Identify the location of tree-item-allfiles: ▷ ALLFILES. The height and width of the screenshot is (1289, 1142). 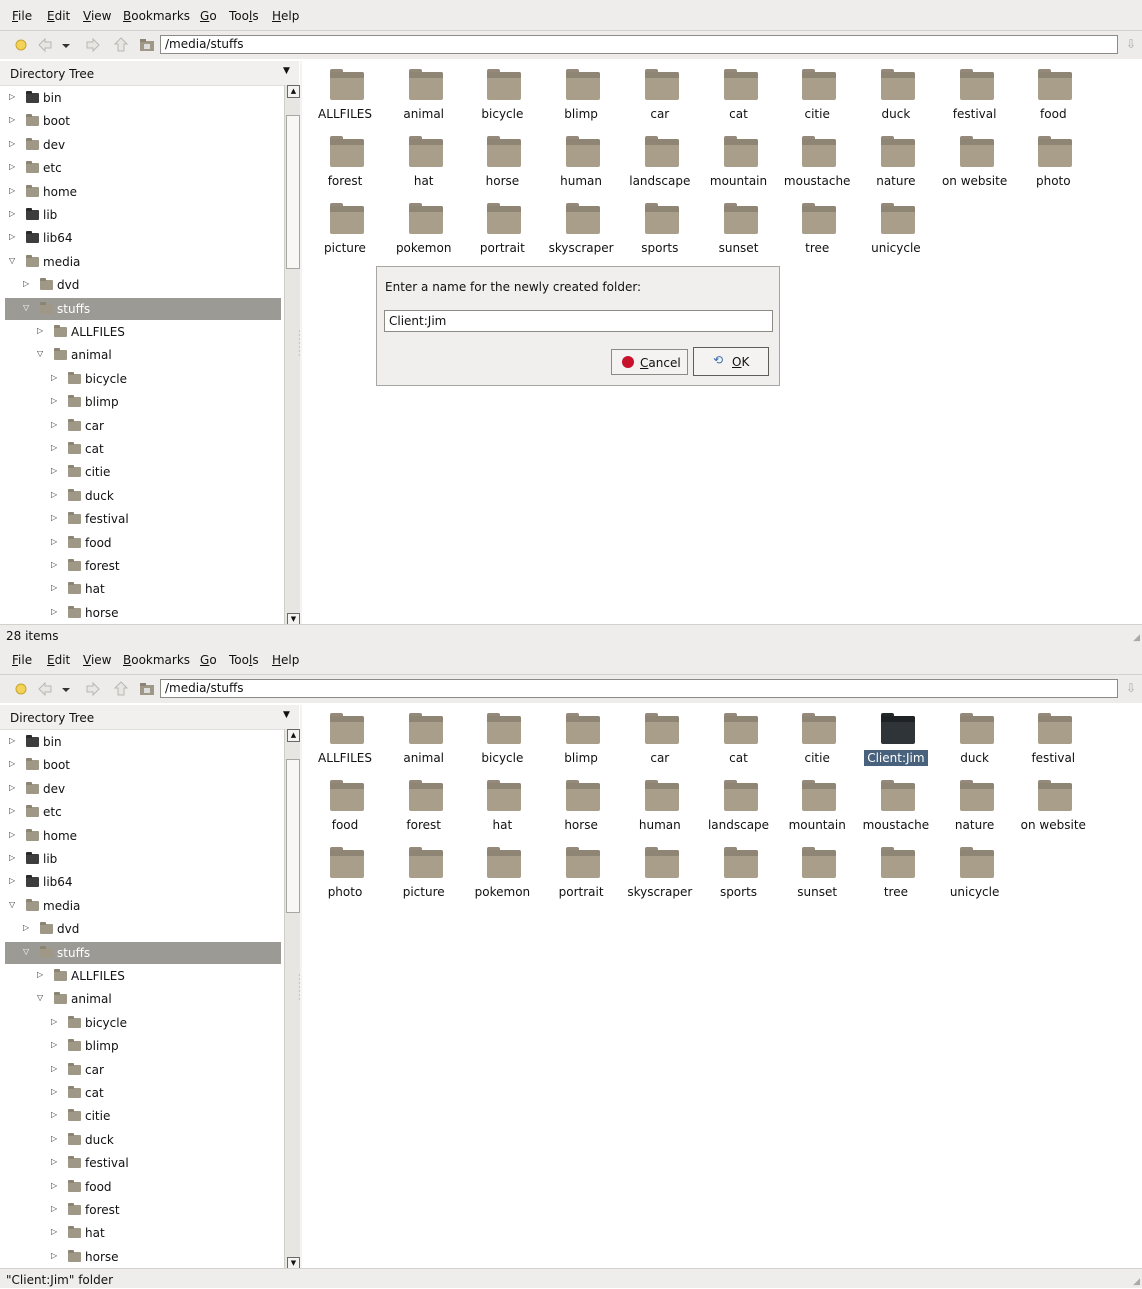
(143, 976).